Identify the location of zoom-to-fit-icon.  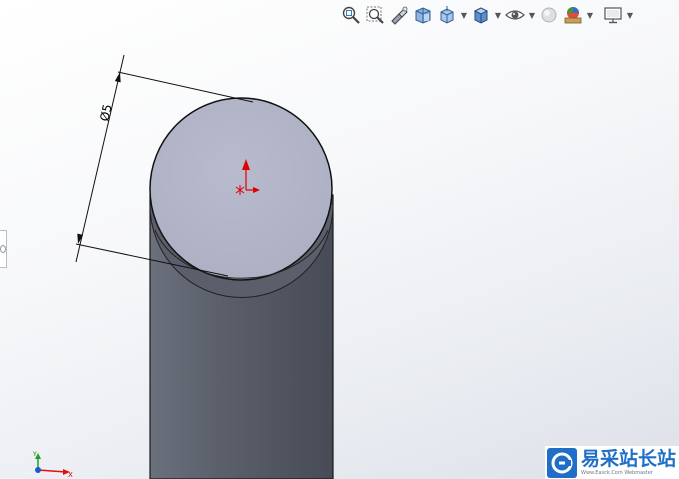
(351, 15).